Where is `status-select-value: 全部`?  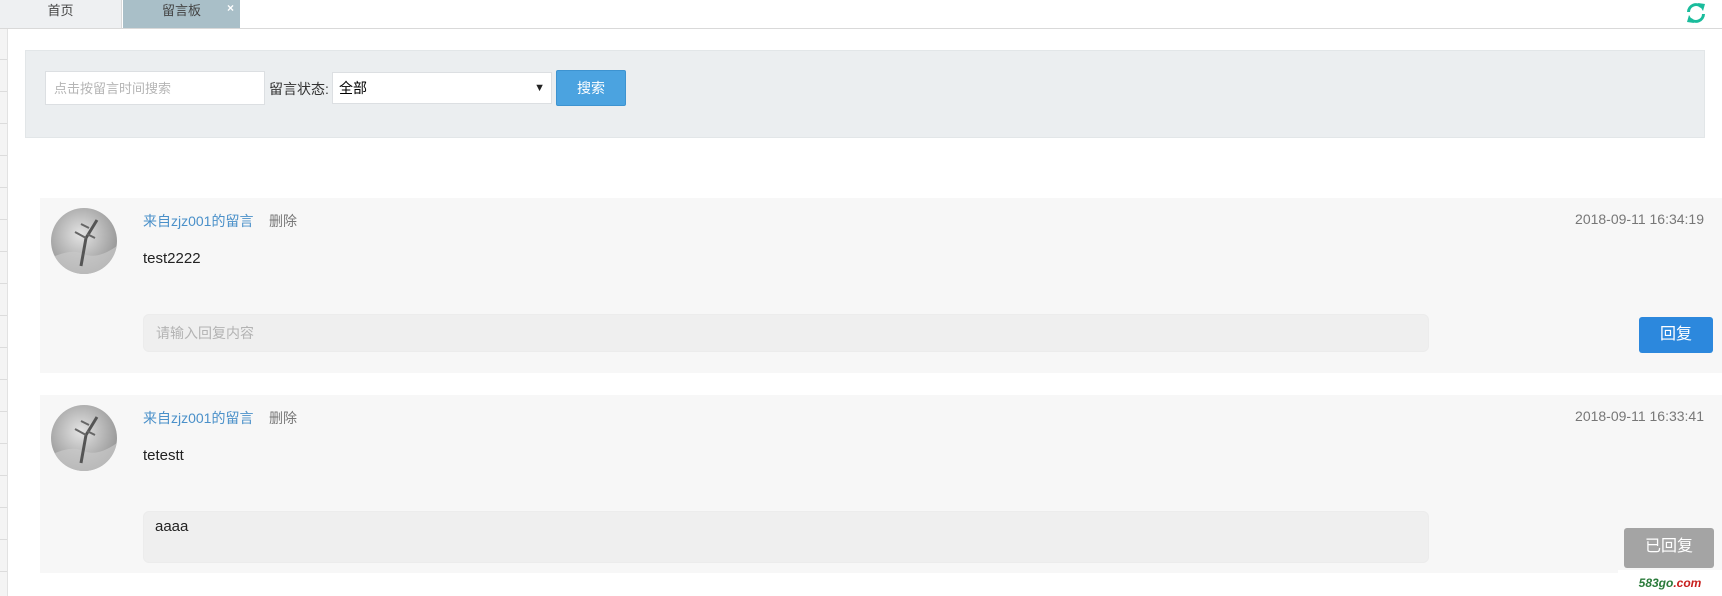
status-select-value: 全部 is located at coordinates (353, 88).